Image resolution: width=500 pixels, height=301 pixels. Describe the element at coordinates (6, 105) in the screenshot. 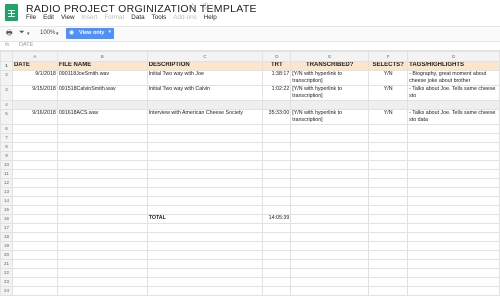

I see `row-number: 4` at that location.